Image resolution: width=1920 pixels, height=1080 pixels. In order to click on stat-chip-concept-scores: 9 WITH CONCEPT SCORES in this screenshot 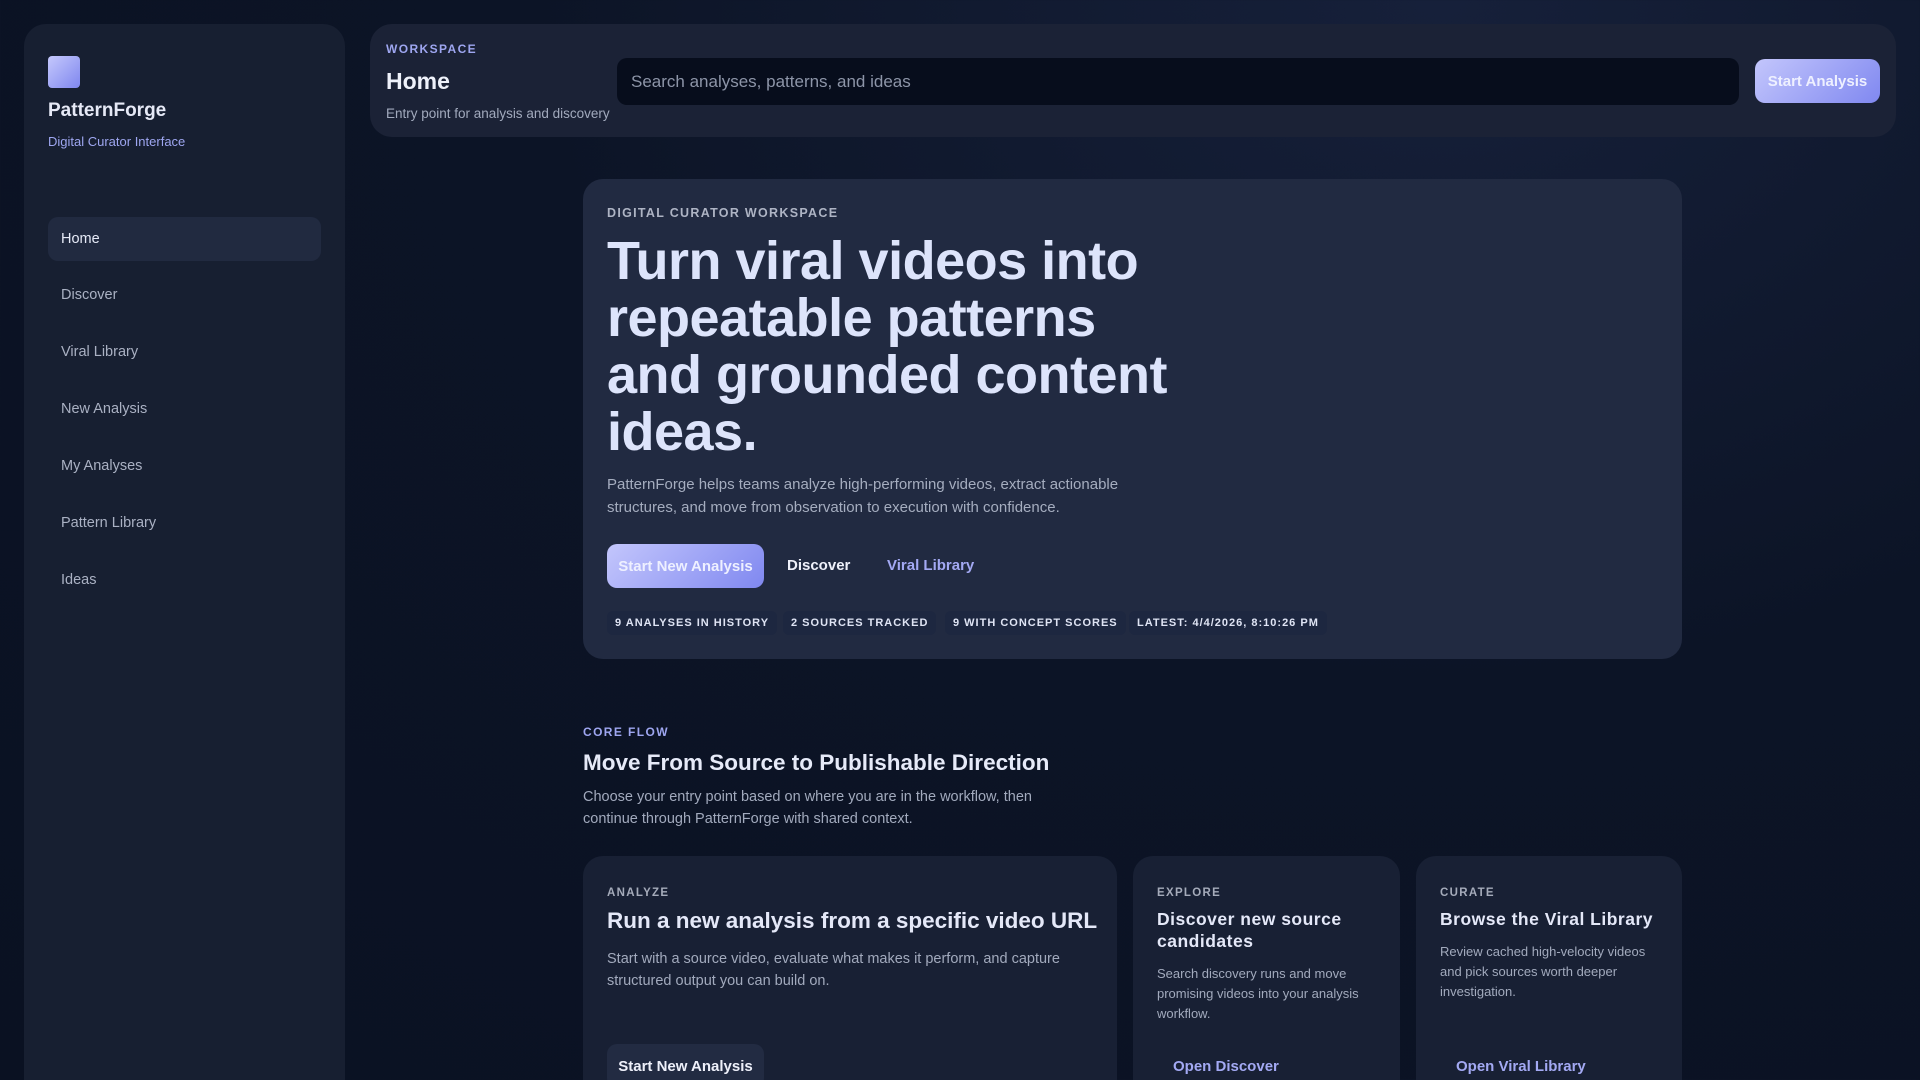, I will do `click(1035, 623)`.